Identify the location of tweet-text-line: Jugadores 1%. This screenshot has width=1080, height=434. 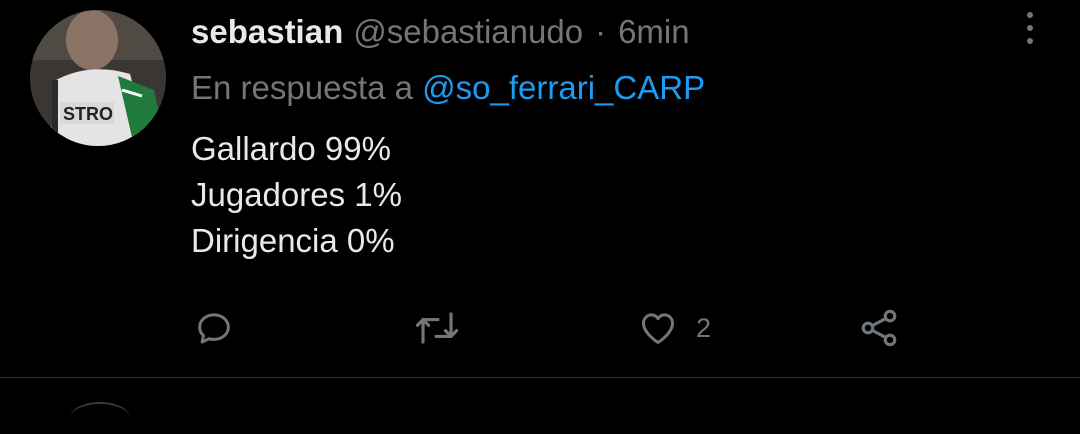
(296, 194).